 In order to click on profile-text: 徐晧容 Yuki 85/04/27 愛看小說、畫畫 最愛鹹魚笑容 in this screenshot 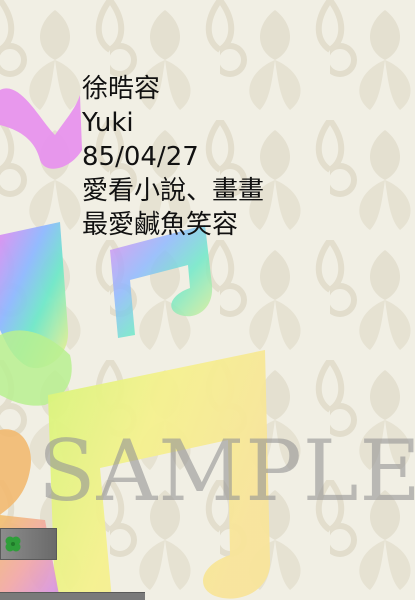, I will do `click(173, 157)`.